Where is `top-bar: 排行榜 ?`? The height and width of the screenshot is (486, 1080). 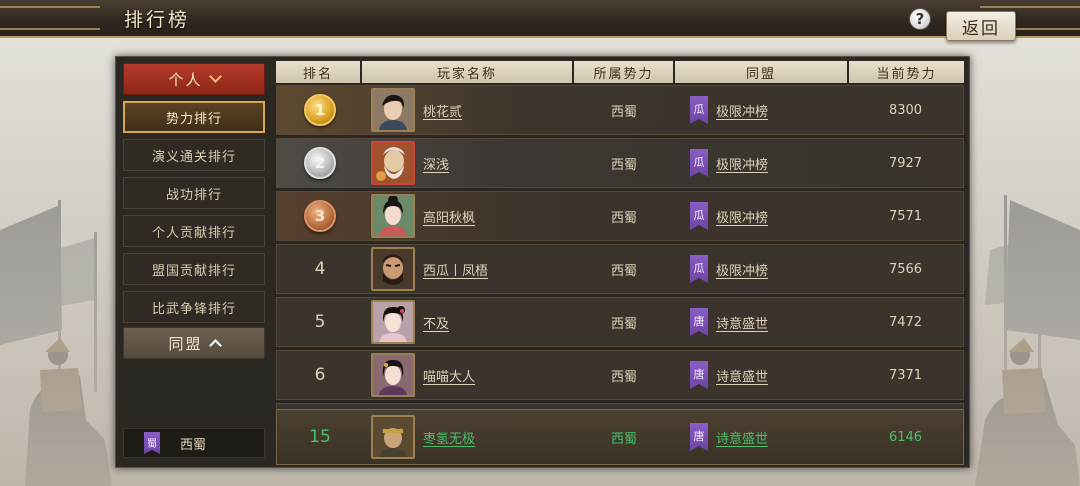
top-bar: 排行榜 ? is located at coordinates (540, 19).